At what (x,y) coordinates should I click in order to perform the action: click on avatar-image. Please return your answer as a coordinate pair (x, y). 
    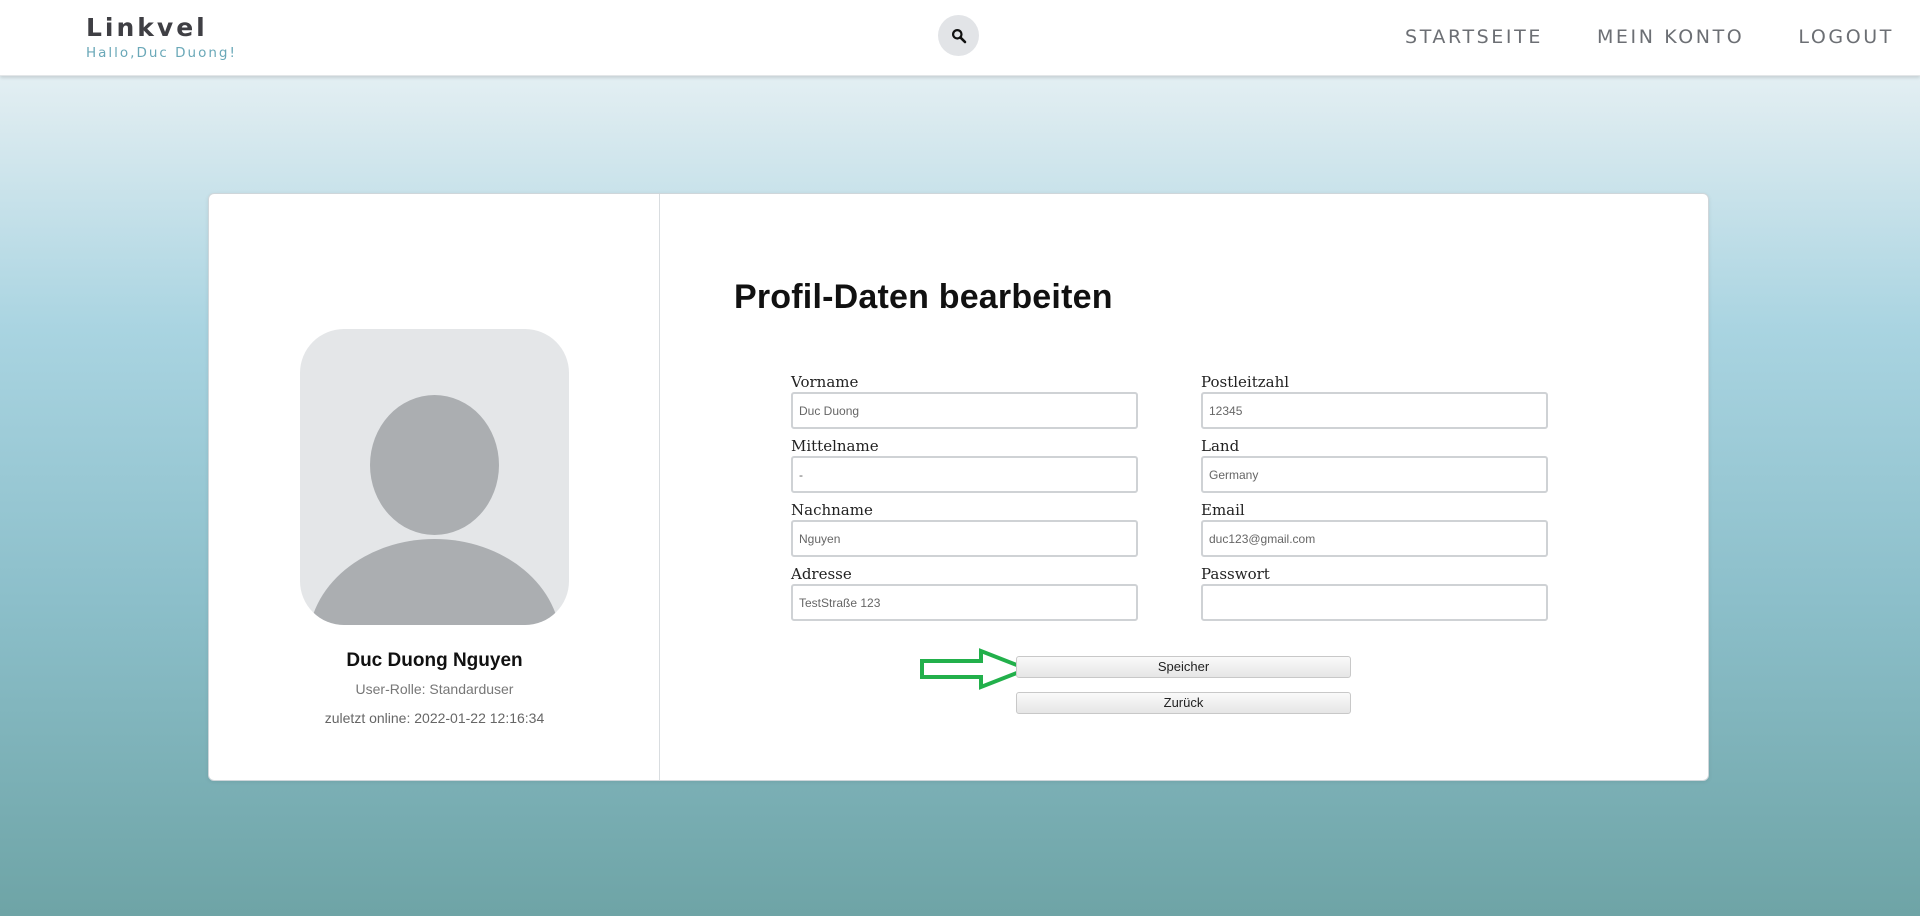
    Looking at the image, I should click on (434, 477).